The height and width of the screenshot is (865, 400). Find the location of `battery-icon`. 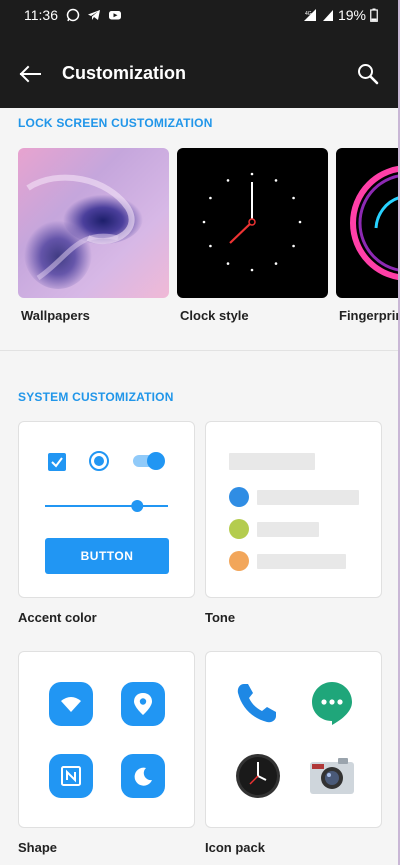

battery-icon is located at coordinates (374, 15).